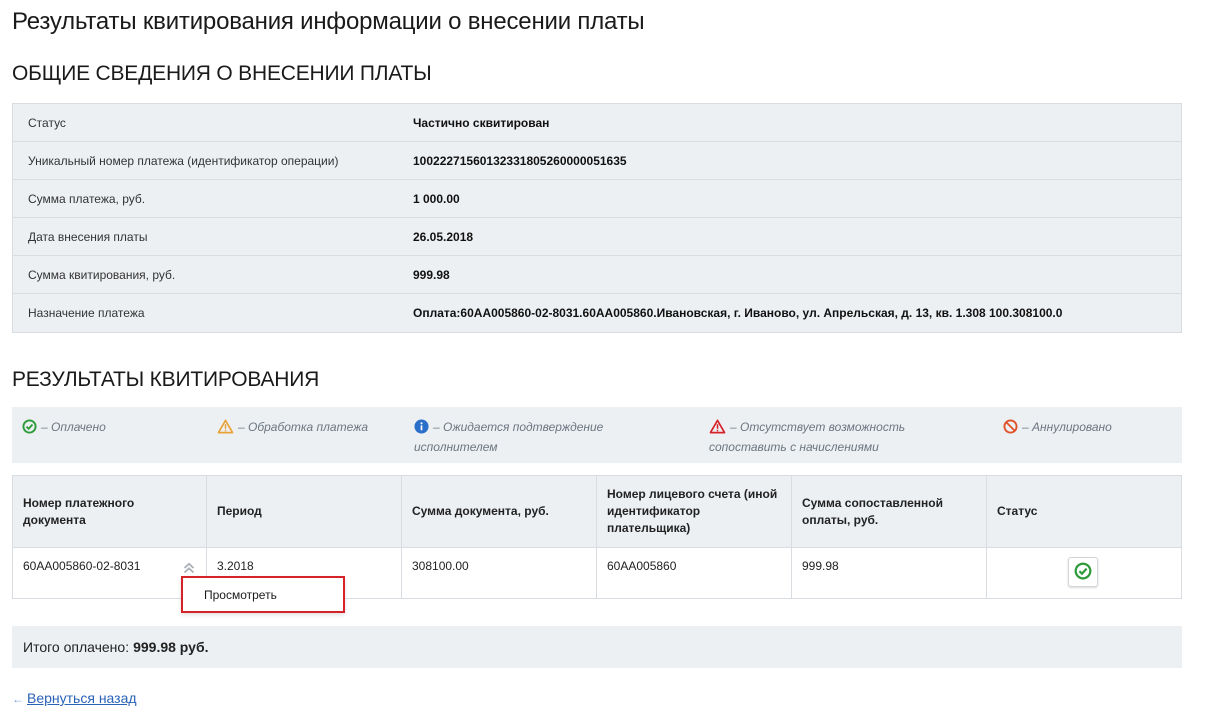 The image size is (1223, 726). What do you see at coordinates (499, 511) in the screenshot?
I see `column-header: Сумма документа, руб.` at bounding box center [499, 511].